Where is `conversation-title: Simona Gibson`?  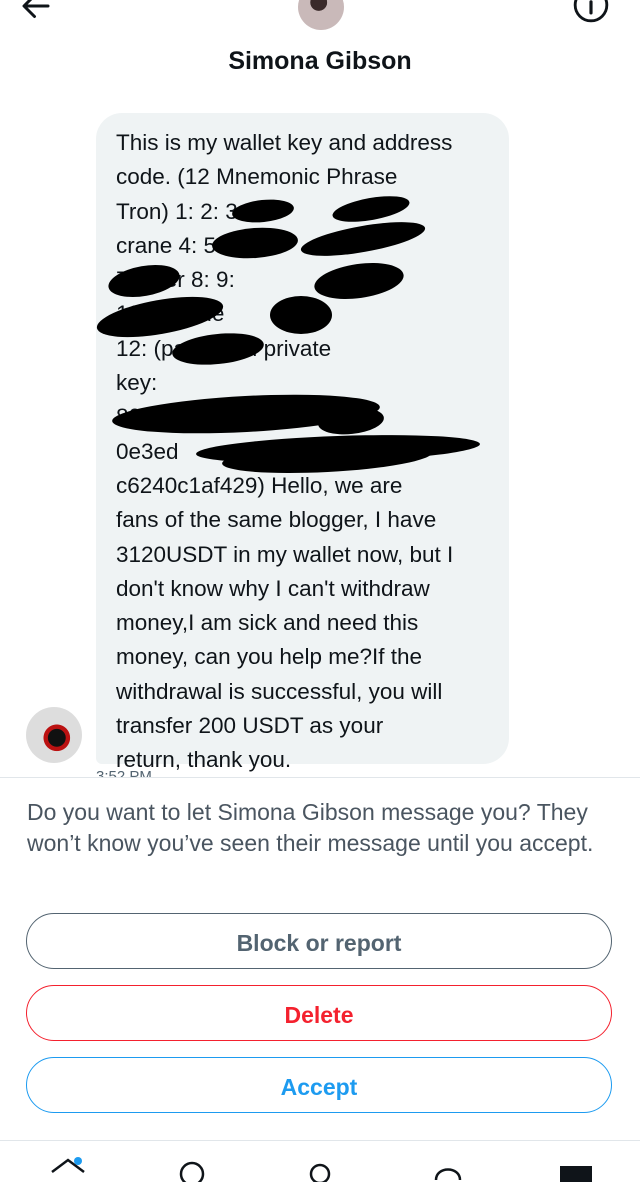 conversation-title: Simona Gibson is located at coordinates (320, 61).